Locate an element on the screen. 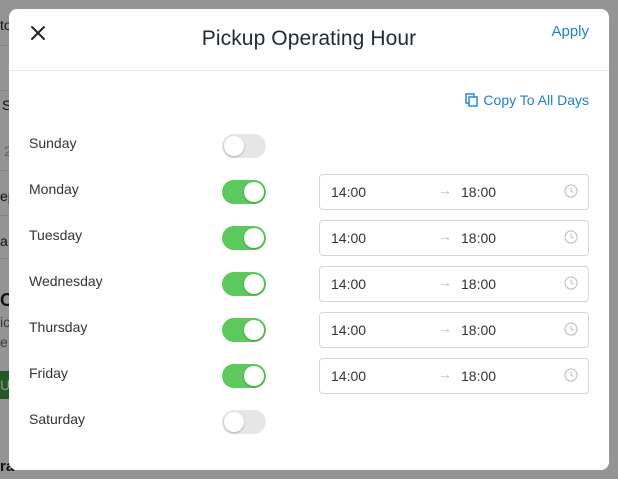  toggle-saturday is located at coordinates (244, 422).